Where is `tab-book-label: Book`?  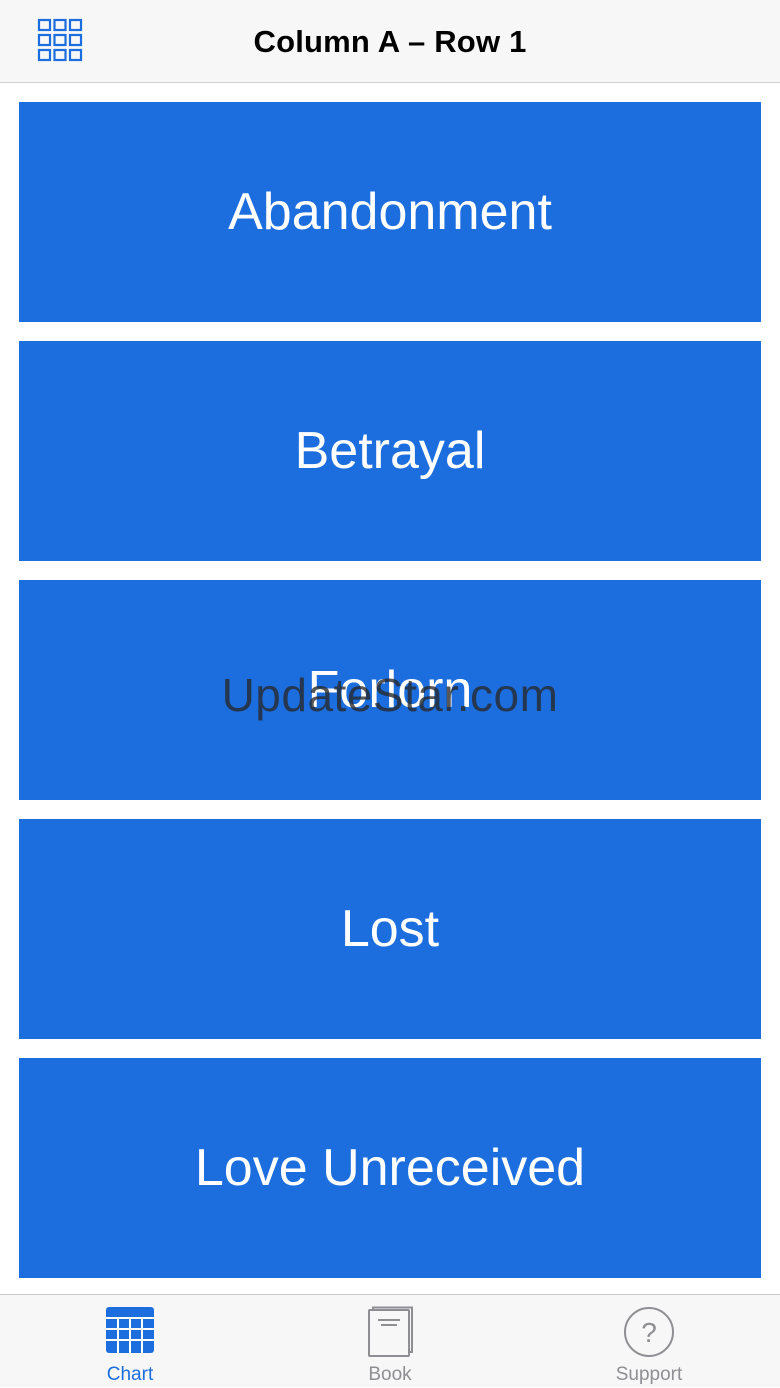
tab-book-label: Book is located at coordinates (390, 1374).